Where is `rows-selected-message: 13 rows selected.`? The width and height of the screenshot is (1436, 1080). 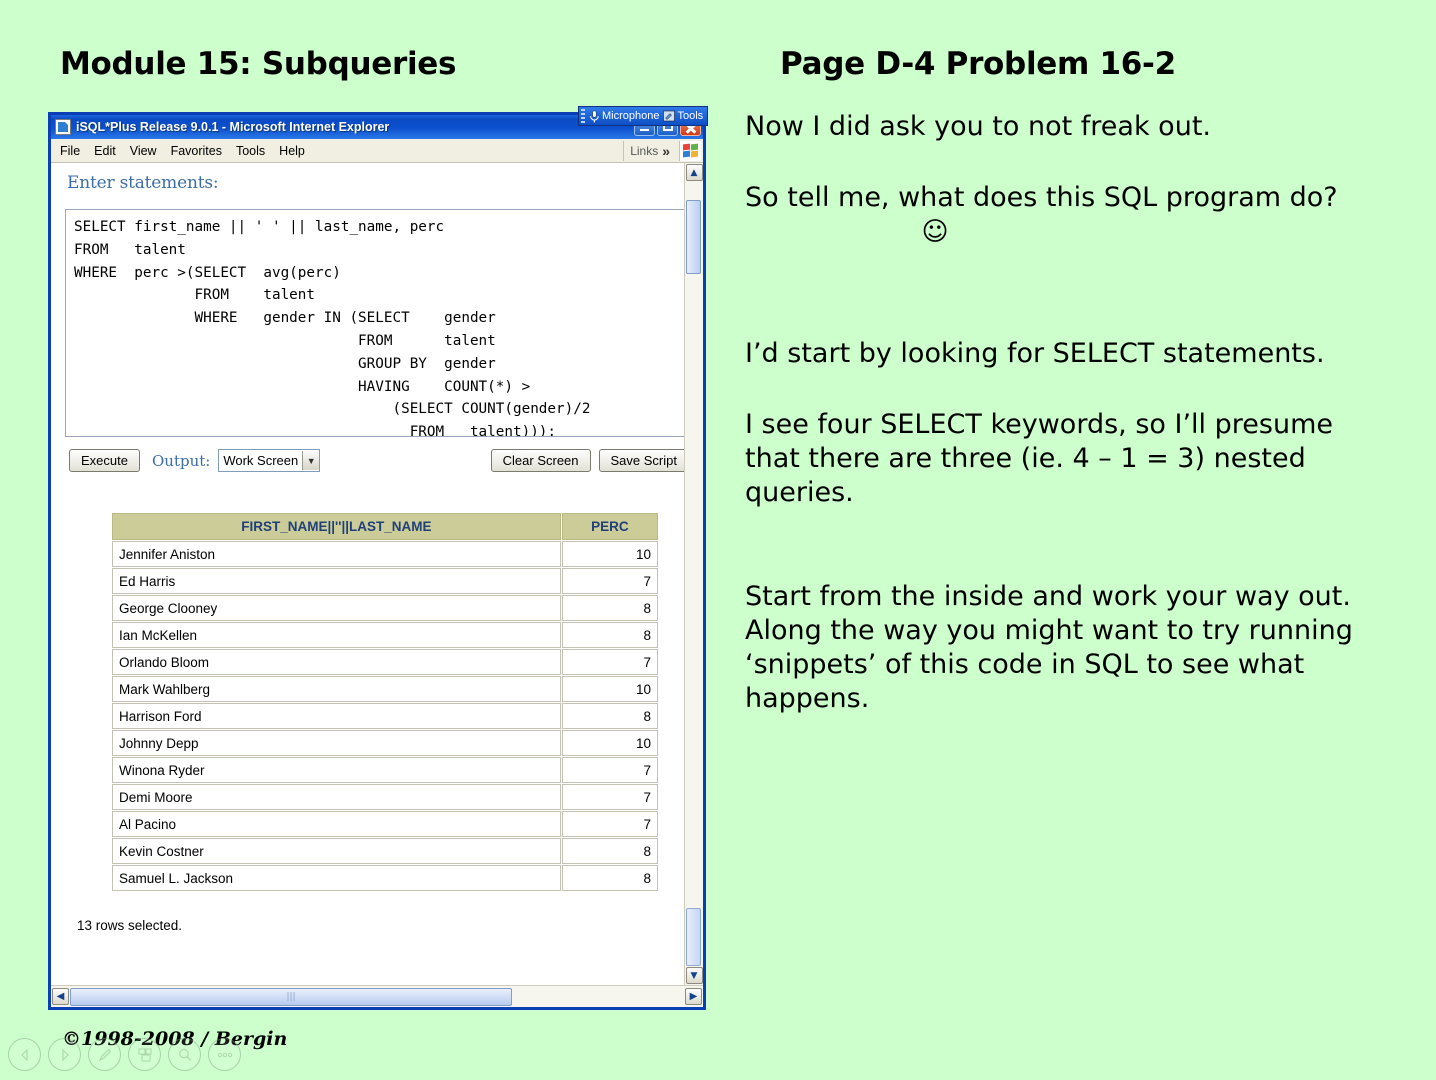
rows-selected-message: 13 rows selected. is located at coordinates (130, 925).